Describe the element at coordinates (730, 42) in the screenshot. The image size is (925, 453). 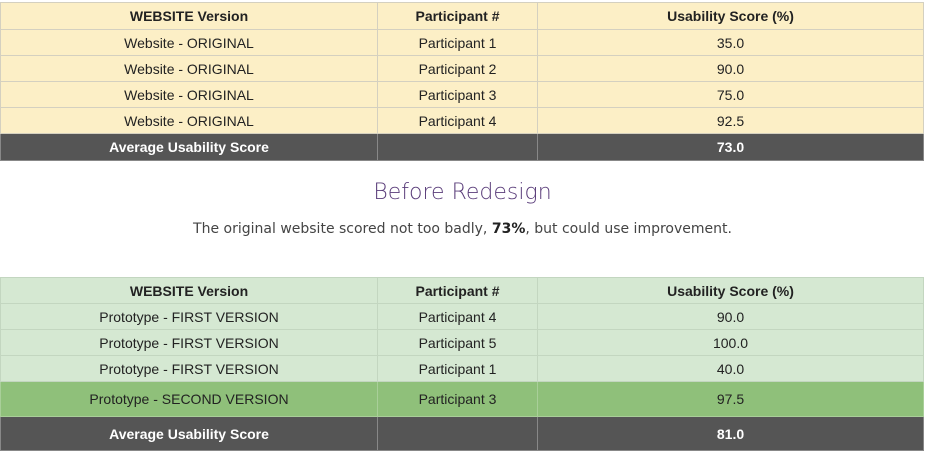
I see `cell-score: 35.0` at that location.